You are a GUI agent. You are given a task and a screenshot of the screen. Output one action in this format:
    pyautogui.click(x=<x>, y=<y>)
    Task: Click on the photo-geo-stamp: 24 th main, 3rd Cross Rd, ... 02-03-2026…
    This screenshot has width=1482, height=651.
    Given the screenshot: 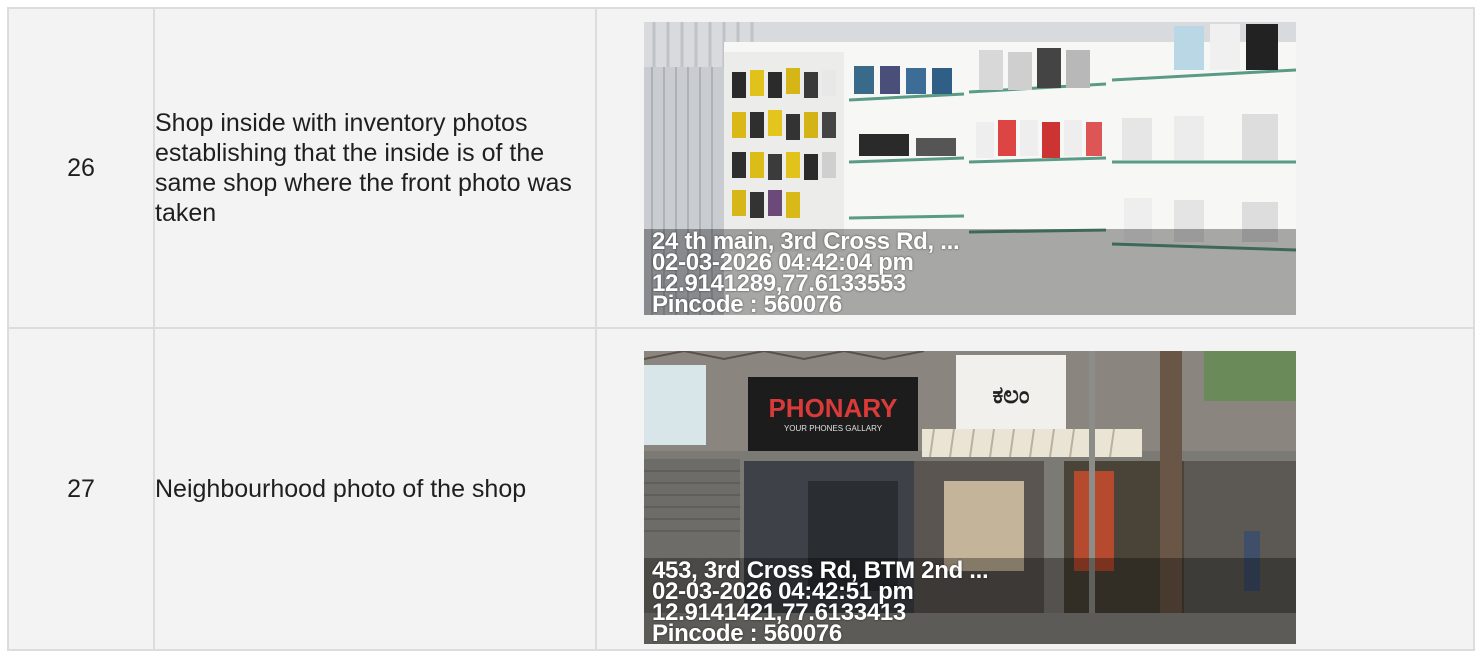 What is the action you would take?
    pyautogui.click(x=970, y=271)
    